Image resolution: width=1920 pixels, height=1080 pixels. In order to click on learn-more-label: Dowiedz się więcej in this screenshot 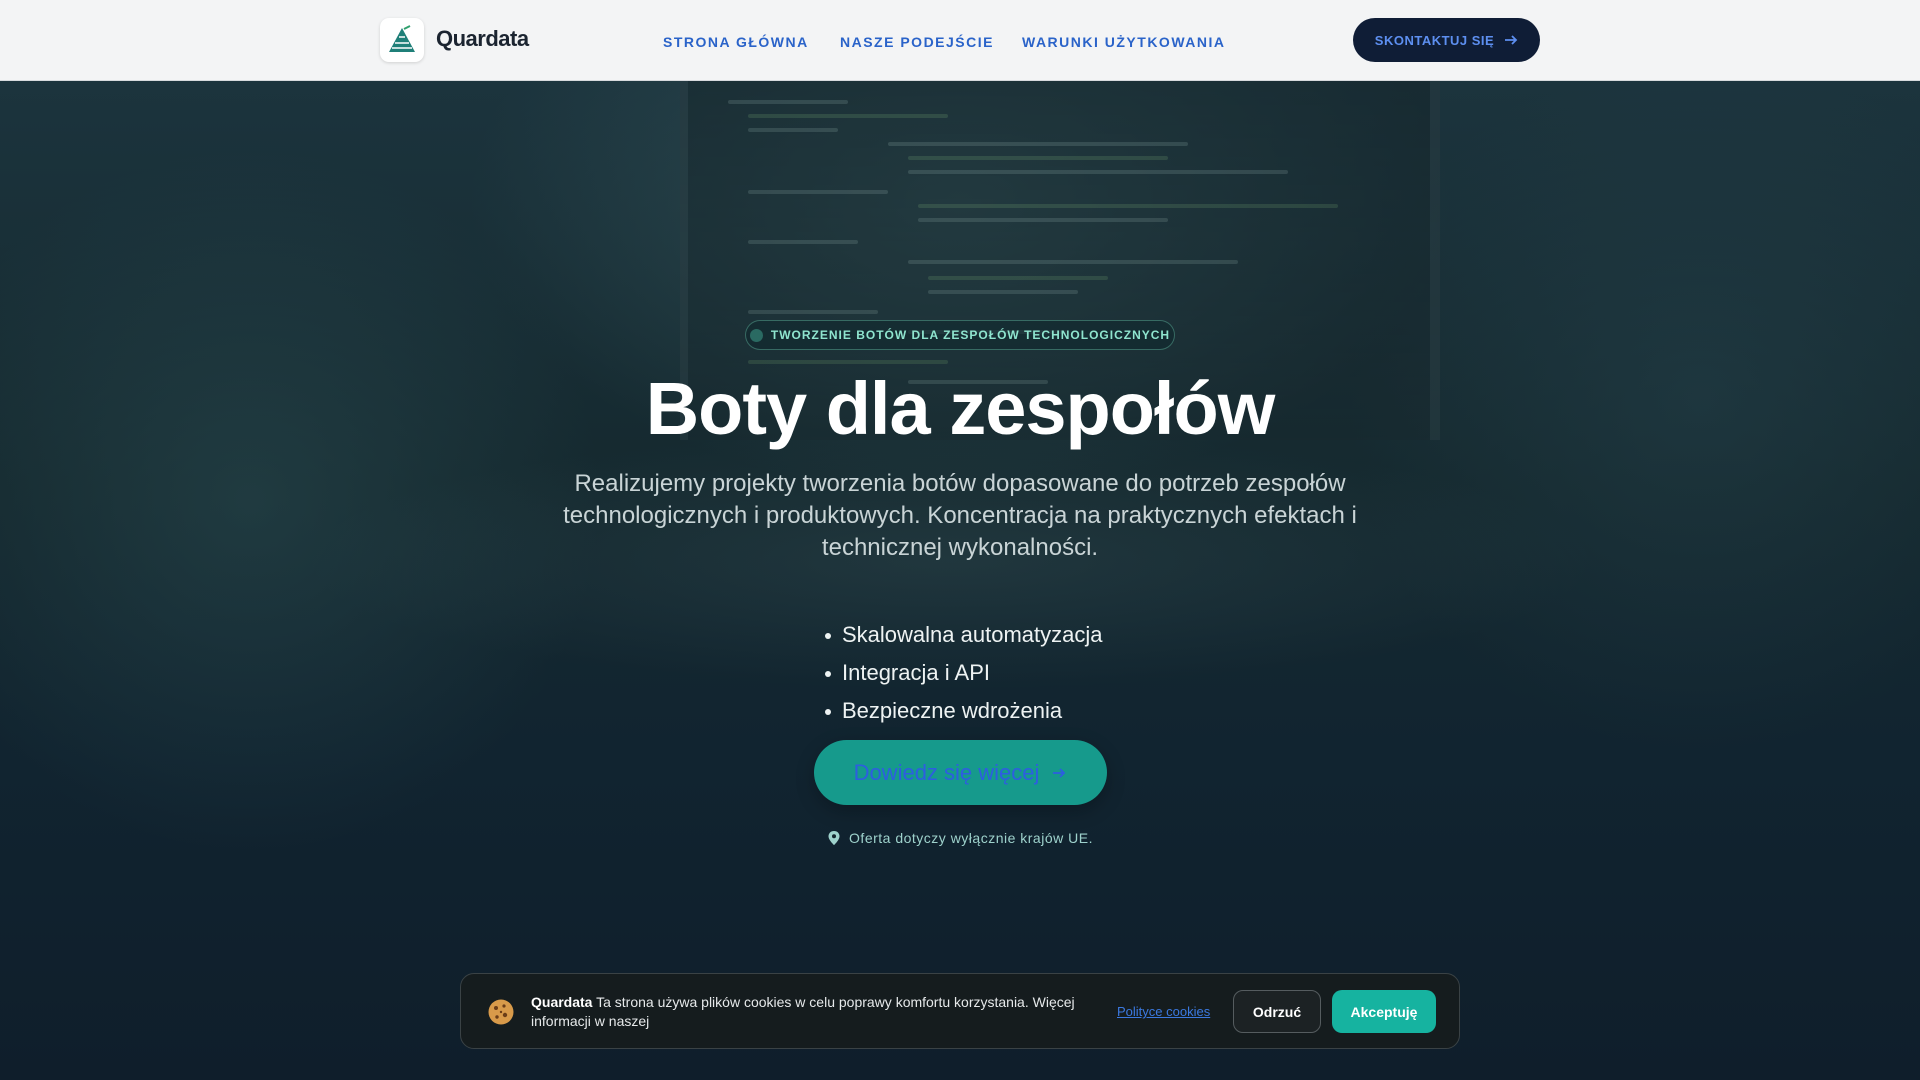, I will do `click(946, 772)`.